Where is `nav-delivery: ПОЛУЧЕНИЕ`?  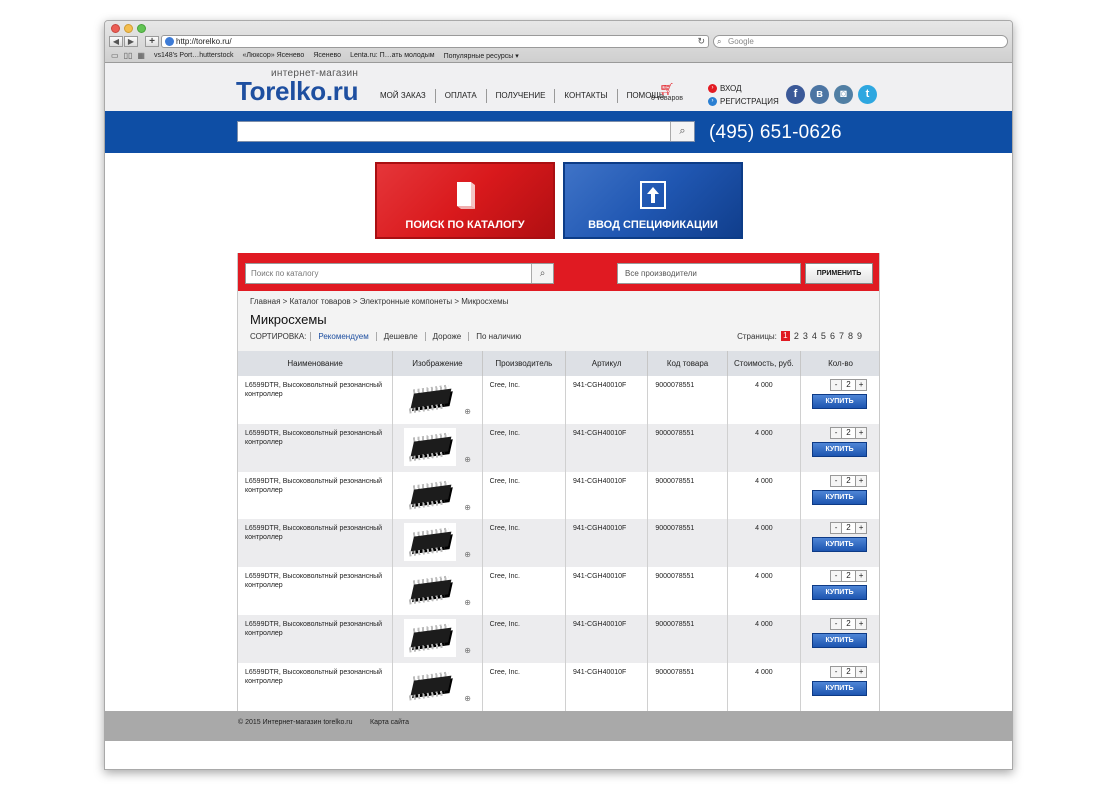 nav-delivery: ПОЛУЧЕНИЕ is located at coordinates (520, 96).